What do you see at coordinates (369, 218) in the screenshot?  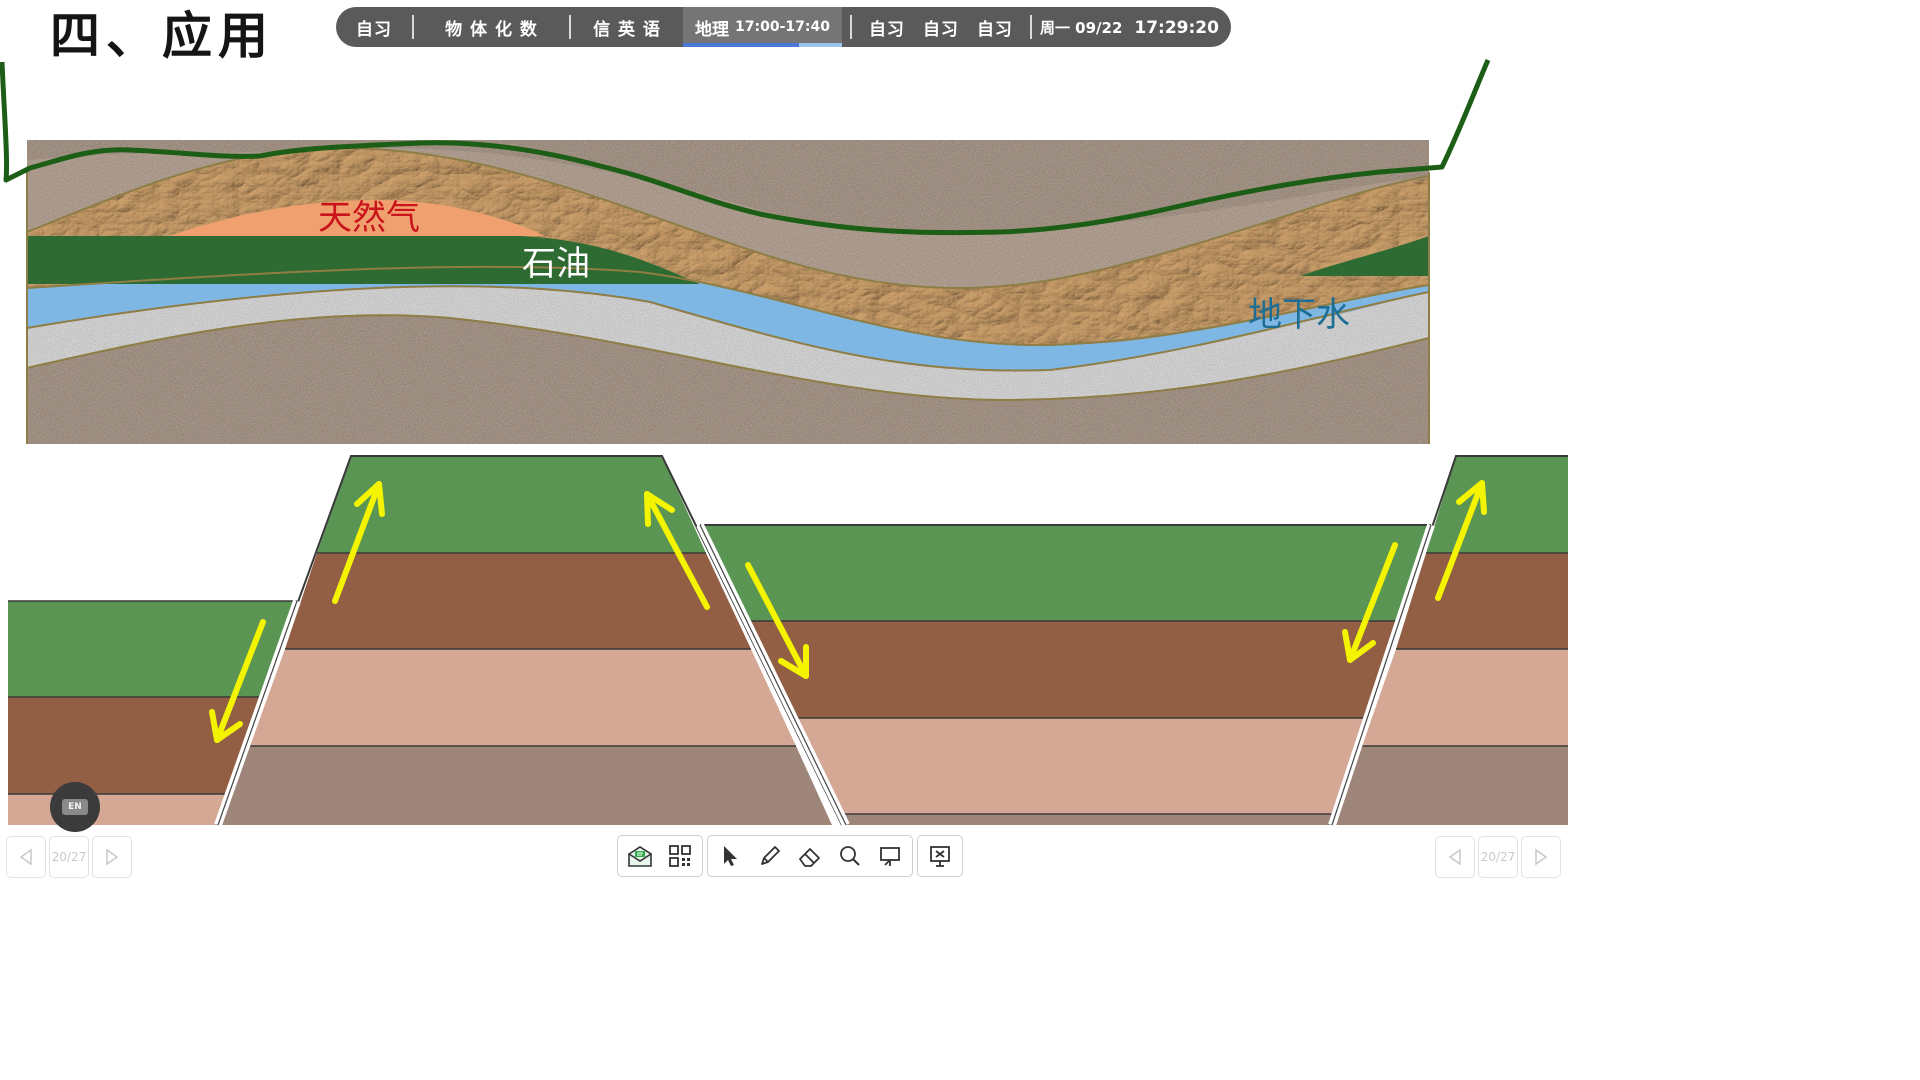 I see `natural-gas-label: 天然气` at bounding box center [369, 218].